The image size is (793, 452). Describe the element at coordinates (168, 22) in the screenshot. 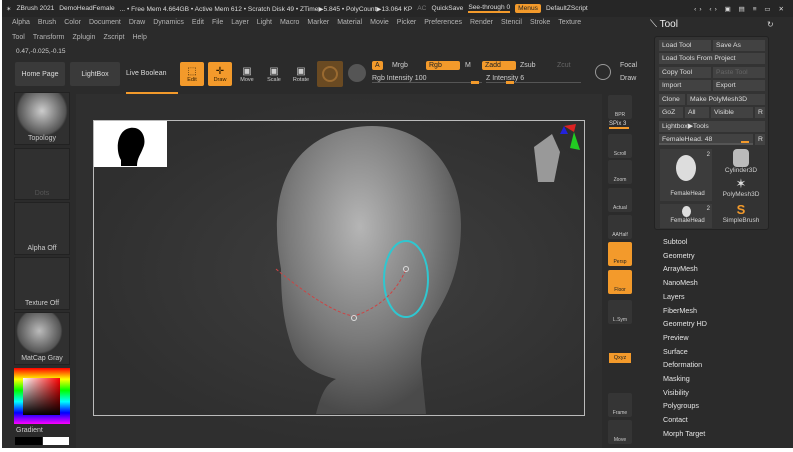

I see `menu-dynamics: Dynamics` at that location.